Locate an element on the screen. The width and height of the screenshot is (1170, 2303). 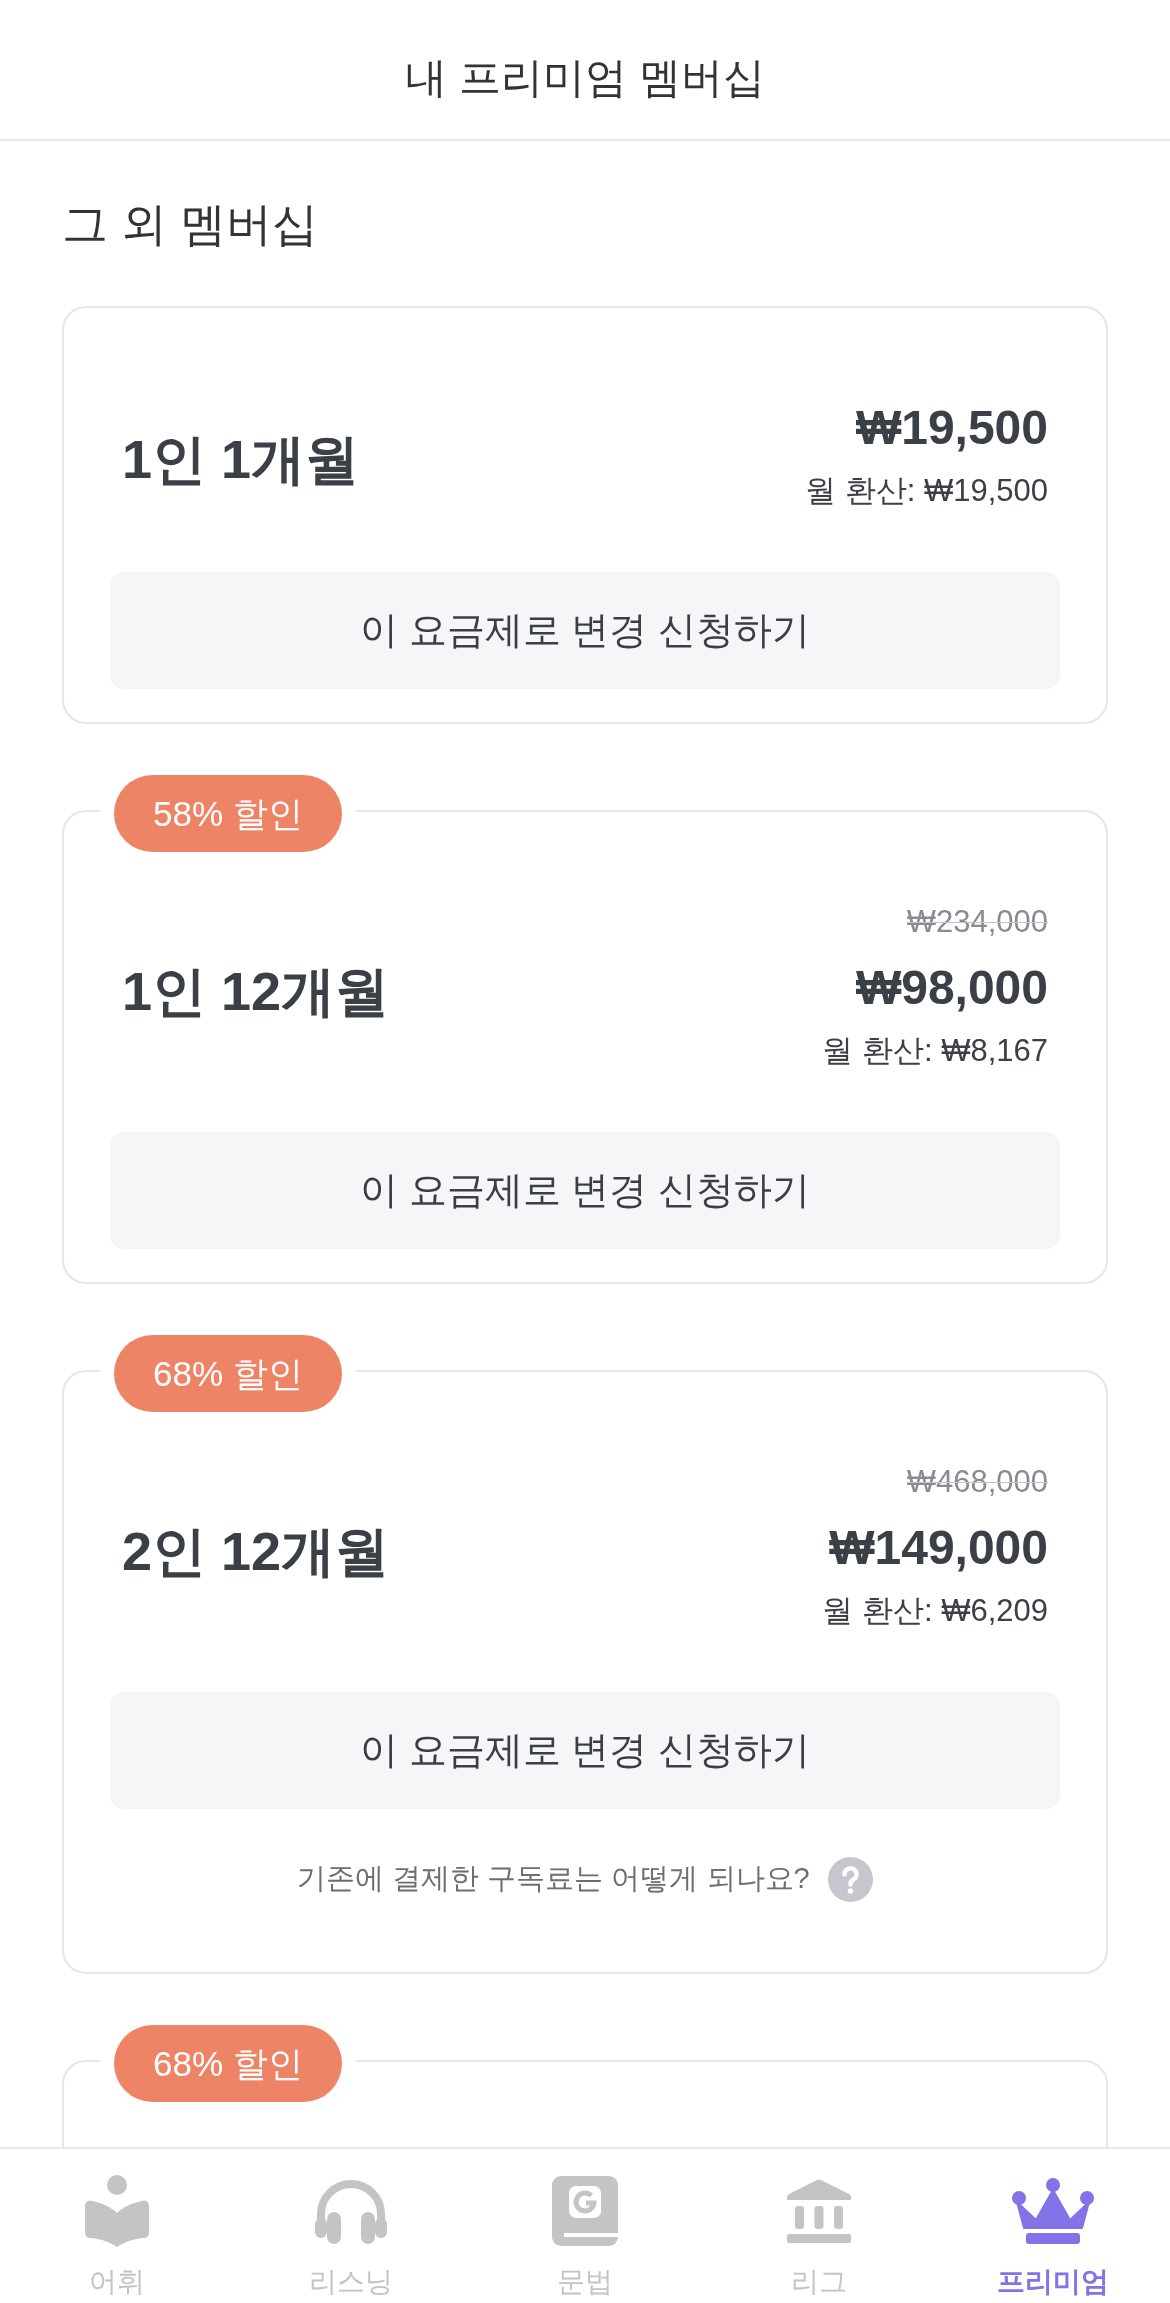
book-reader-icon is located at coordinates (117, 2211).